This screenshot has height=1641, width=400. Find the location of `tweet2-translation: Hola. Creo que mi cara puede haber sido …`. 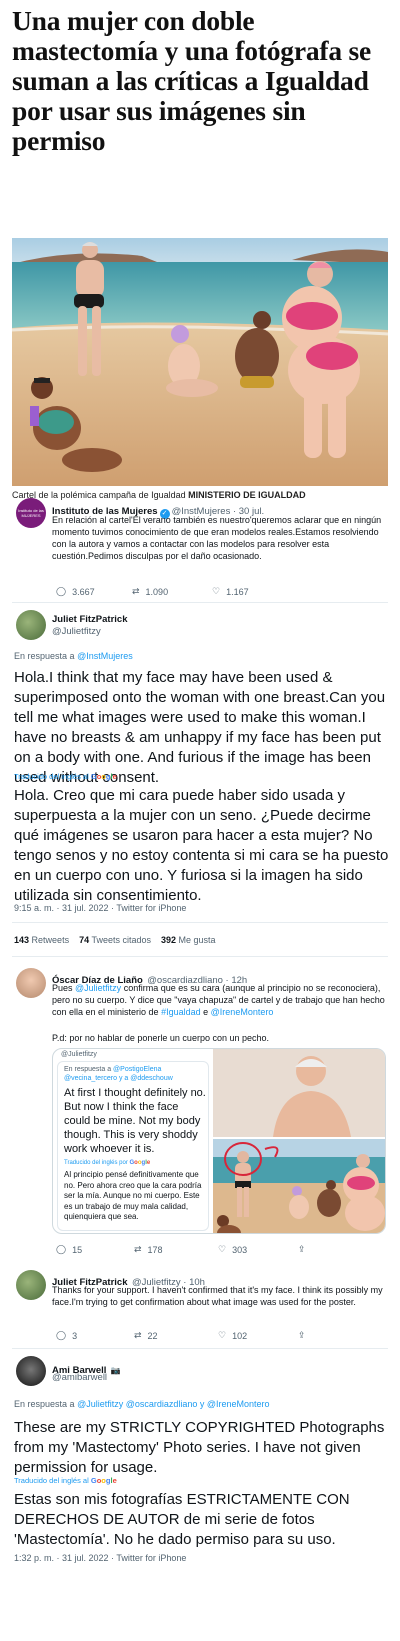

tweet2-translation: Hola. Creo que mi cara puede haber sido … is located at coordinates (201, 845).